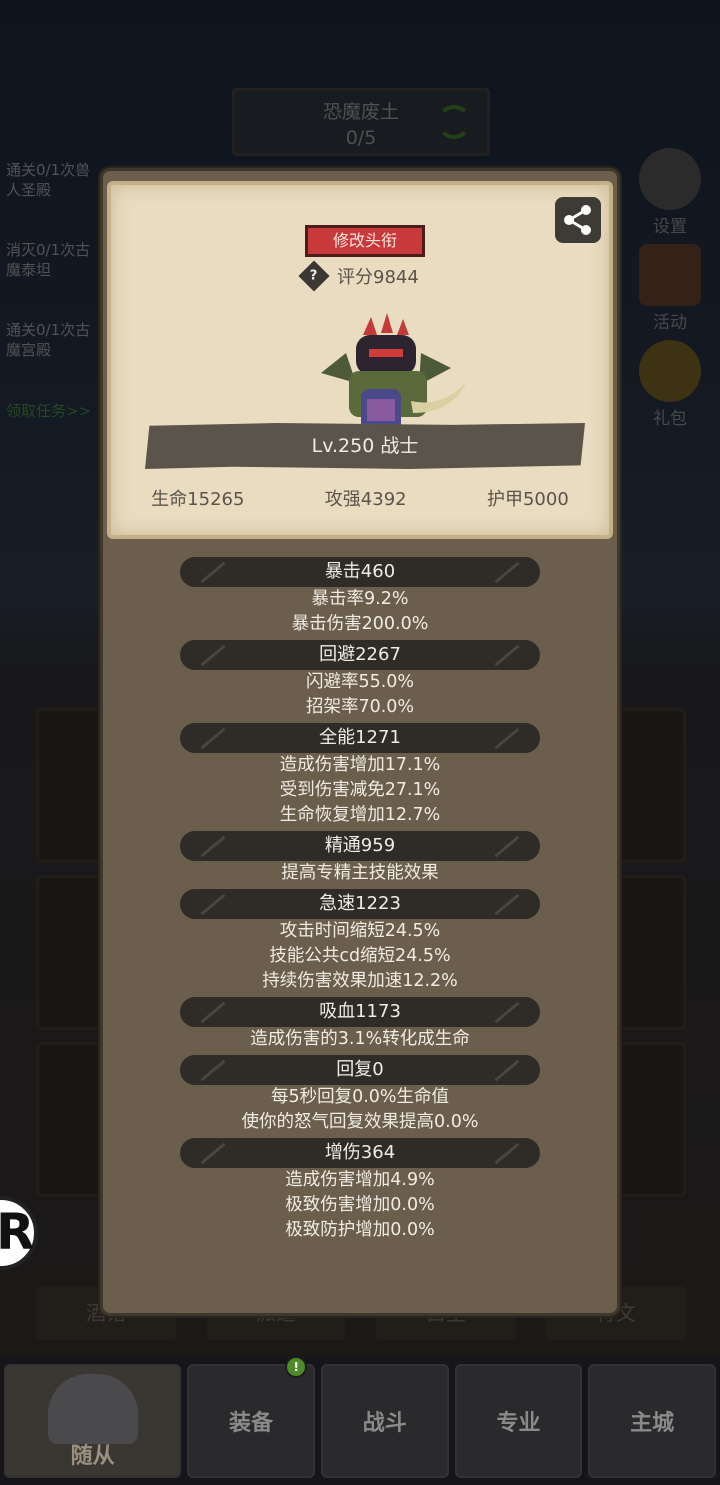 The height and width of the screenshot is (1485, 720). I want to click on nav-profession: 专业, so click(518, 1421).